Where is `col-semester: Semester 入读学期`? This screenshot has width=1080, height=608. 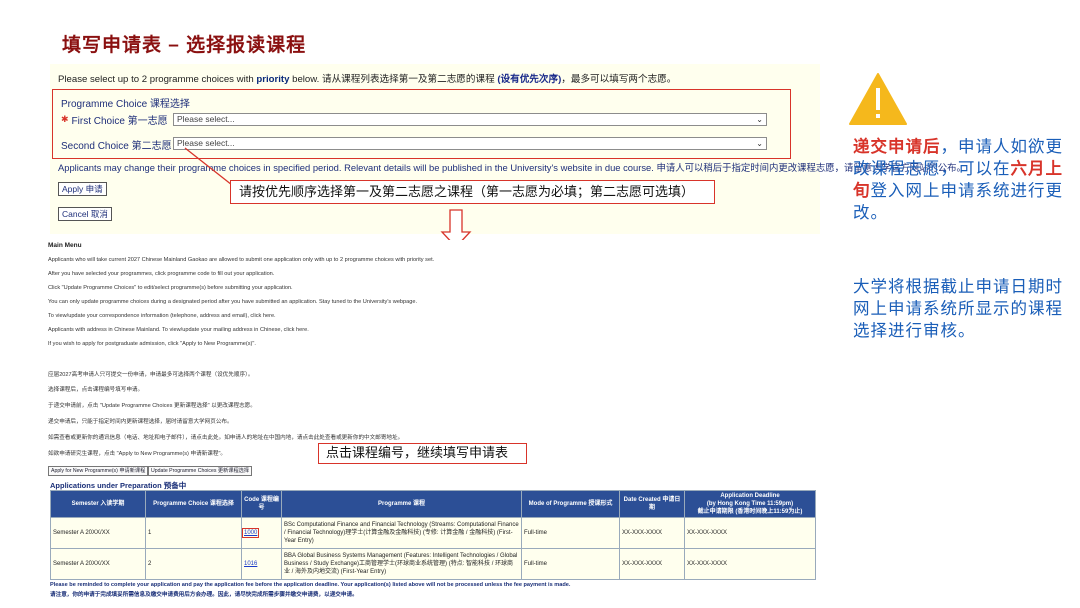
col-semester: Semester 入读学期 is located at coordinates (98, 504).